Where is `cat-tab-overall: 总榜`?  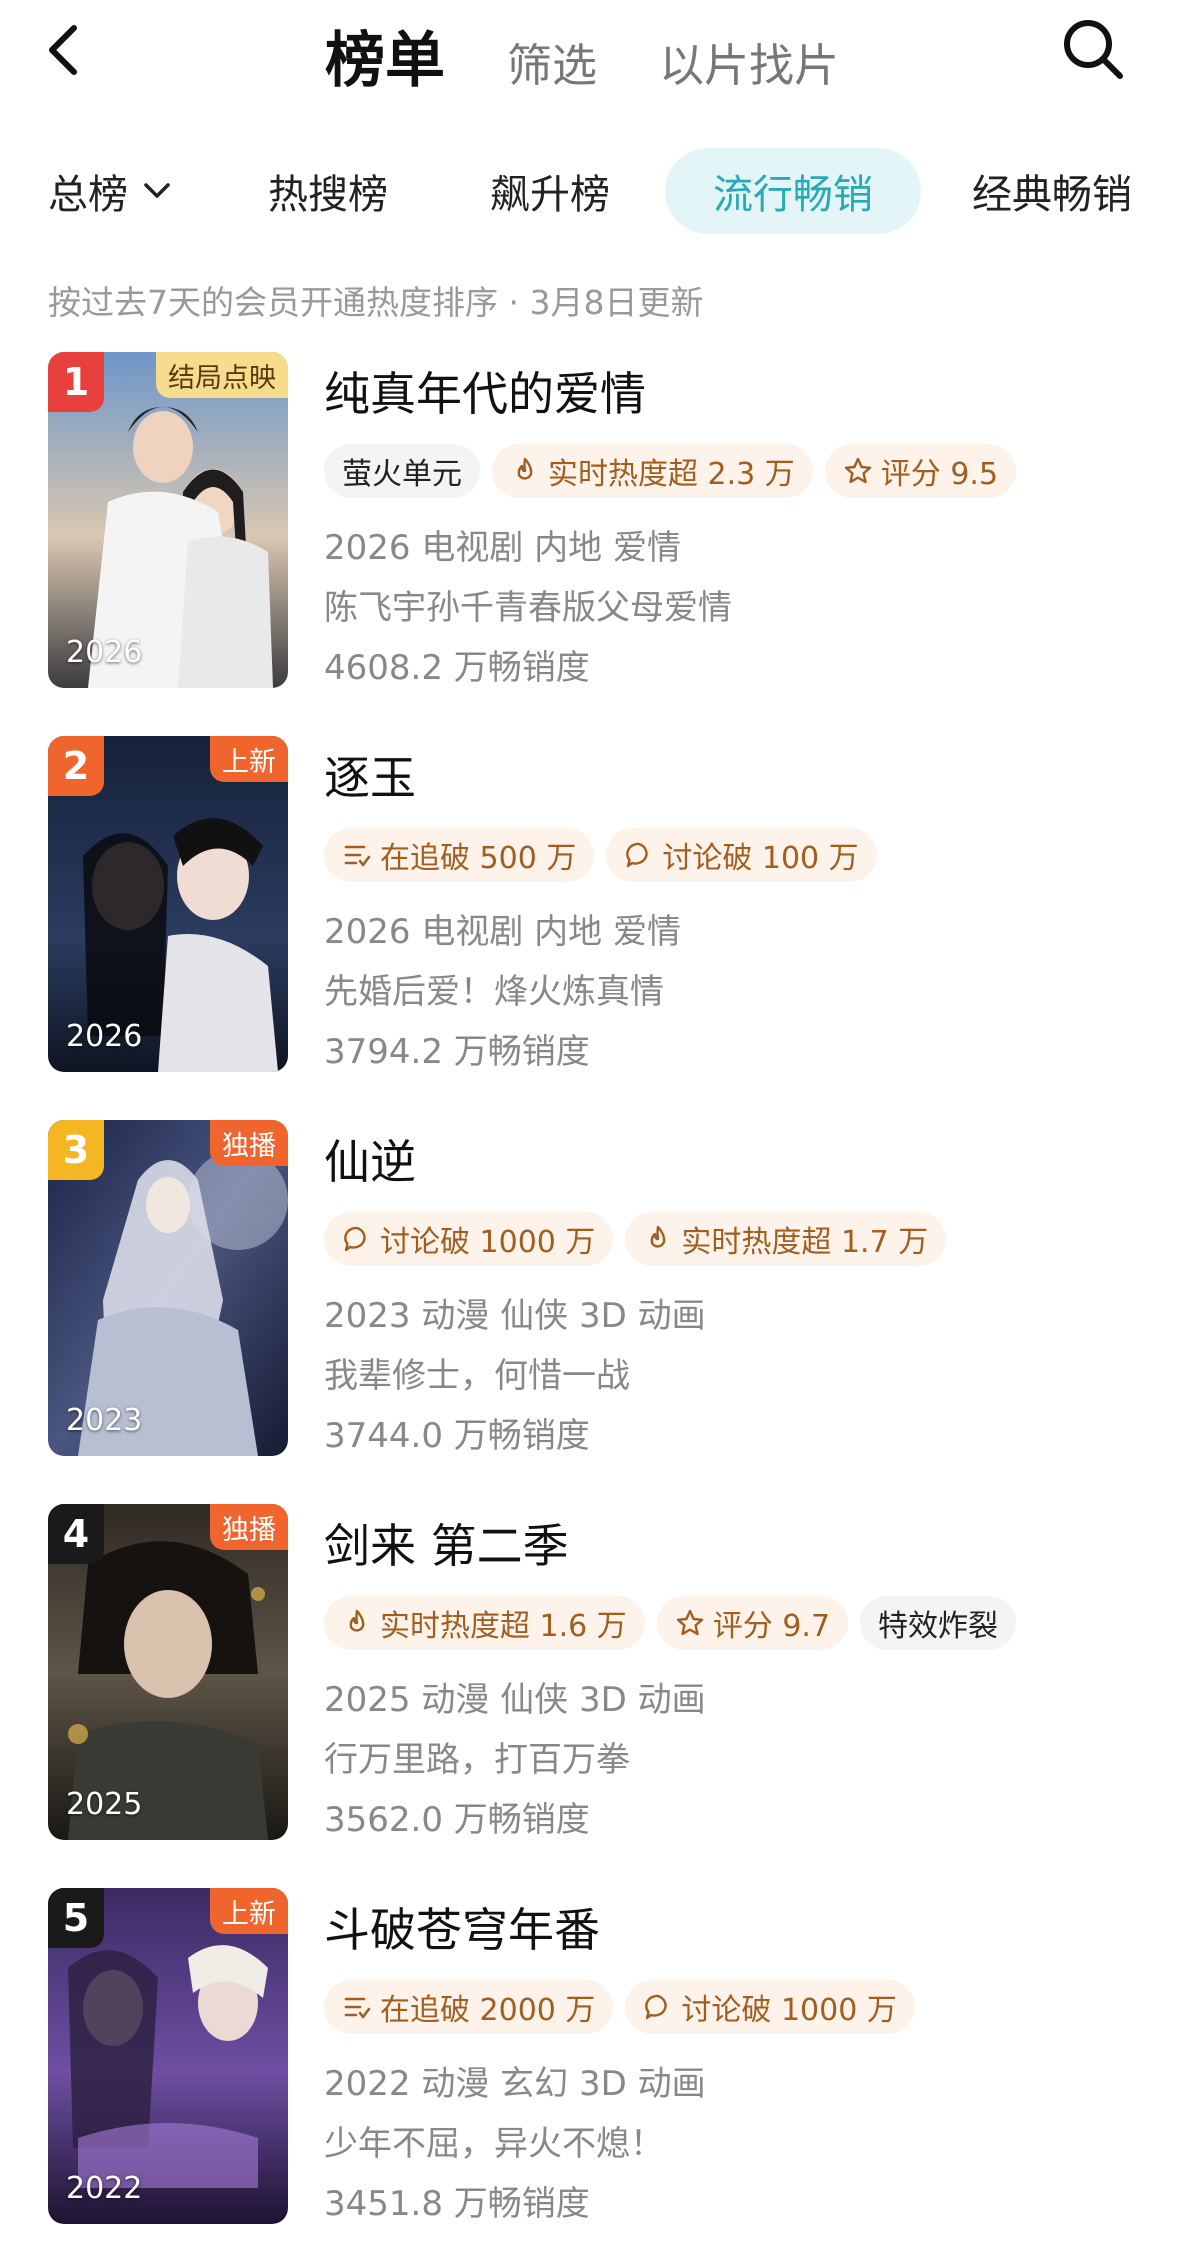
cat-tab-overall: 总榜 is located at coordinates (110, 191).